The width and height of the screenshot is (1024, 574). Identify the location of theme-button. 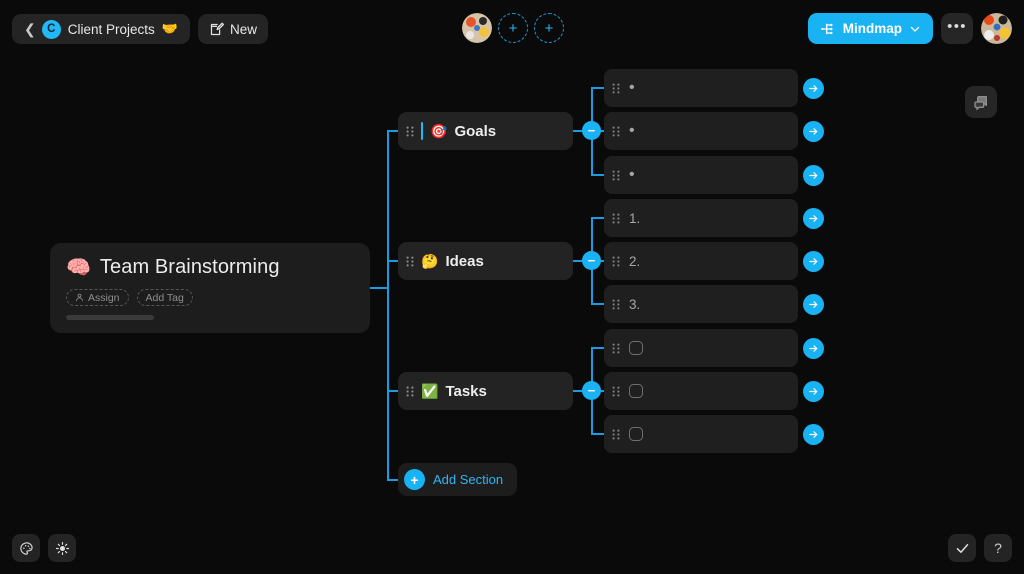
(26, 548).